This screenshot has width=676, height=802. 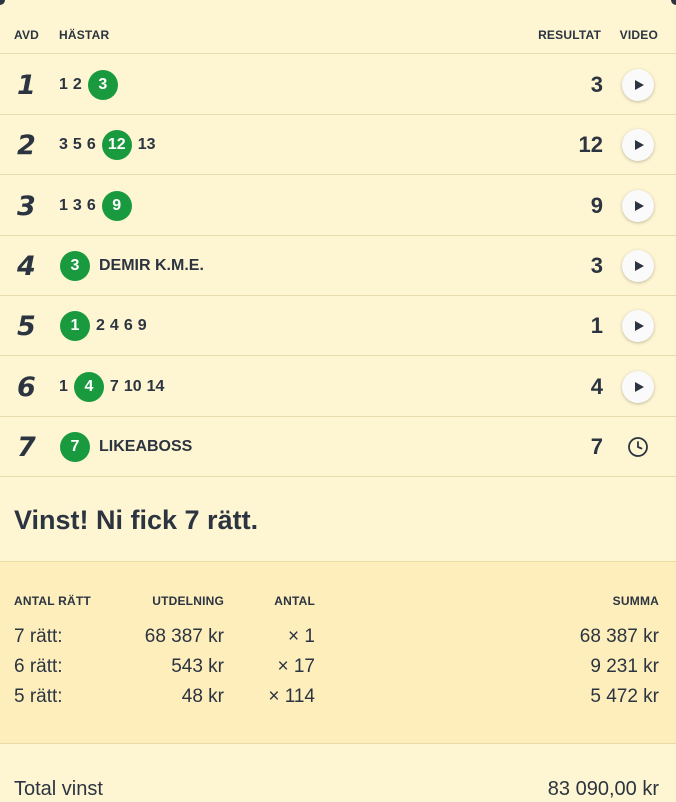 I want to click on horse-number: 7, so click(x=114, y=386).